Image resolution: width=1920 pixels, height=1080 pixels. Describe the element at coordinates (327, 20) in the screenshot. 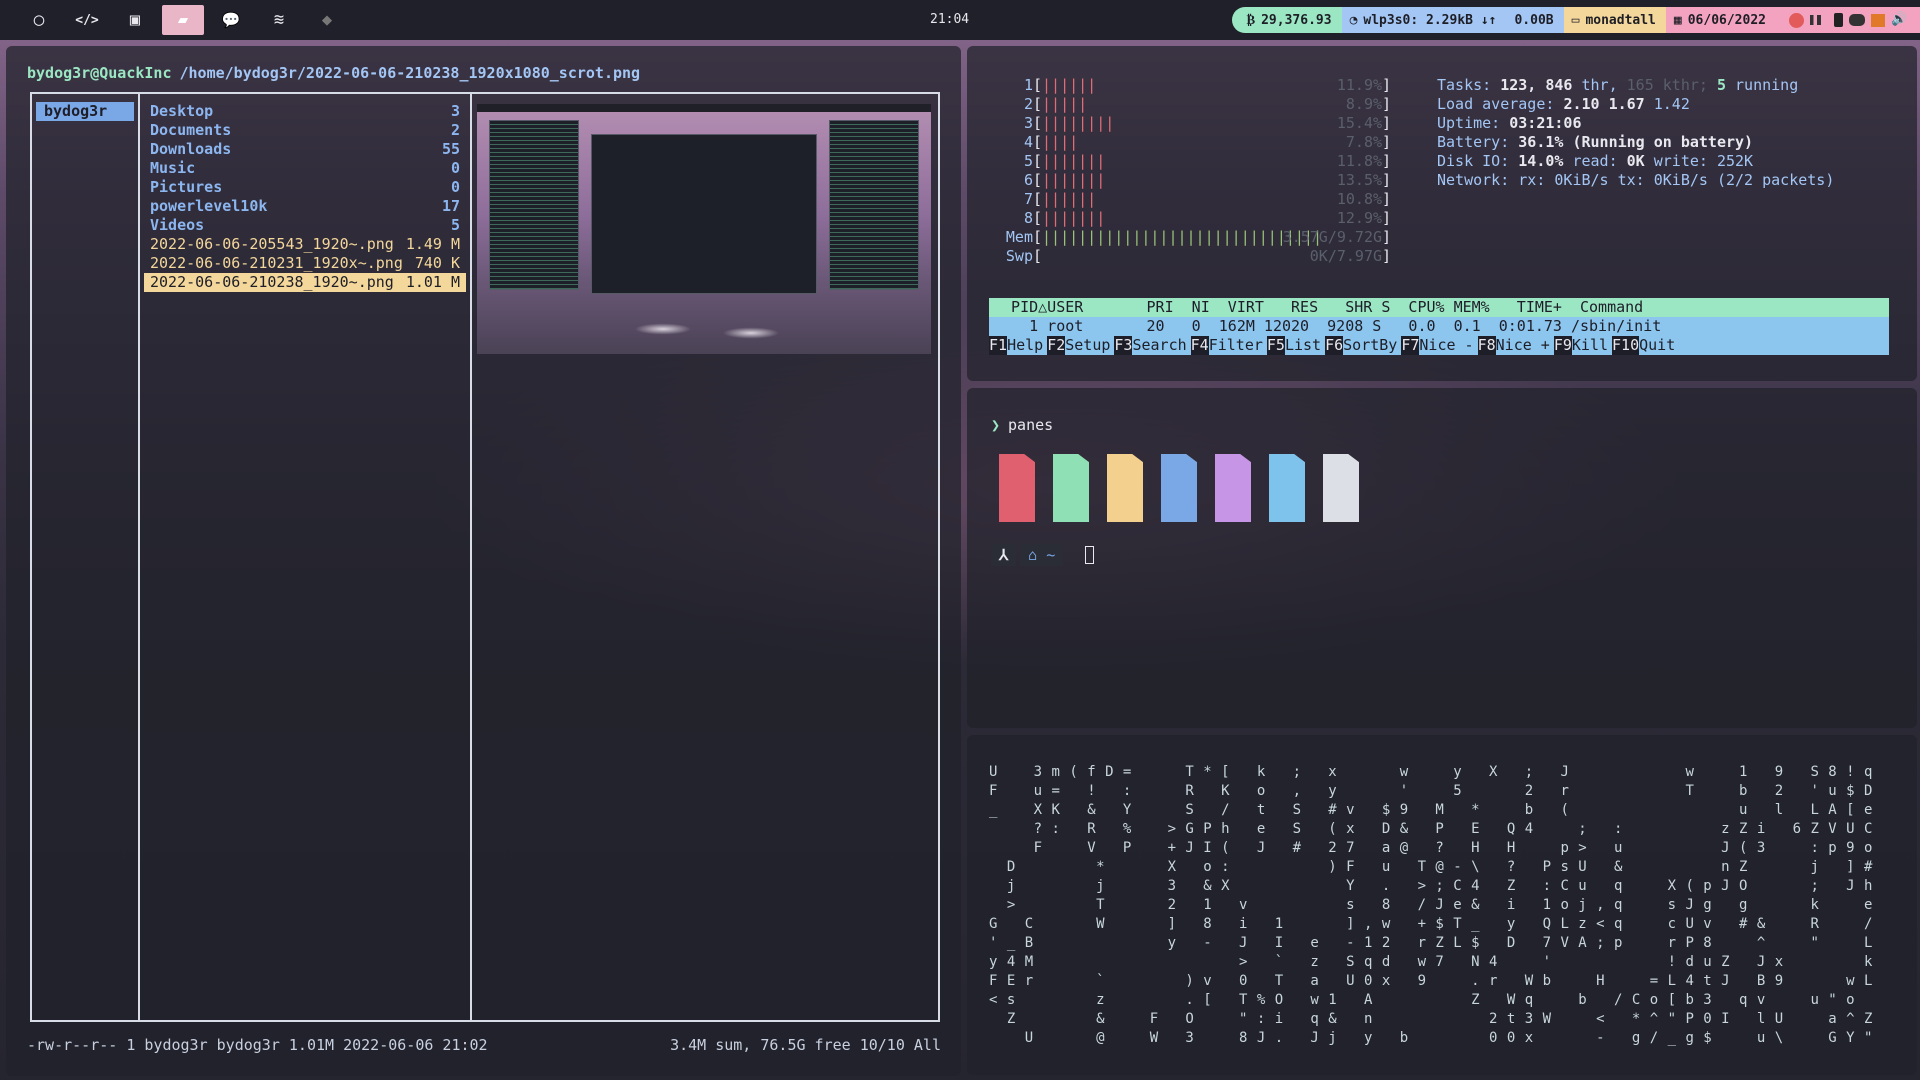

I see `layers-icon: ◆` at that location.